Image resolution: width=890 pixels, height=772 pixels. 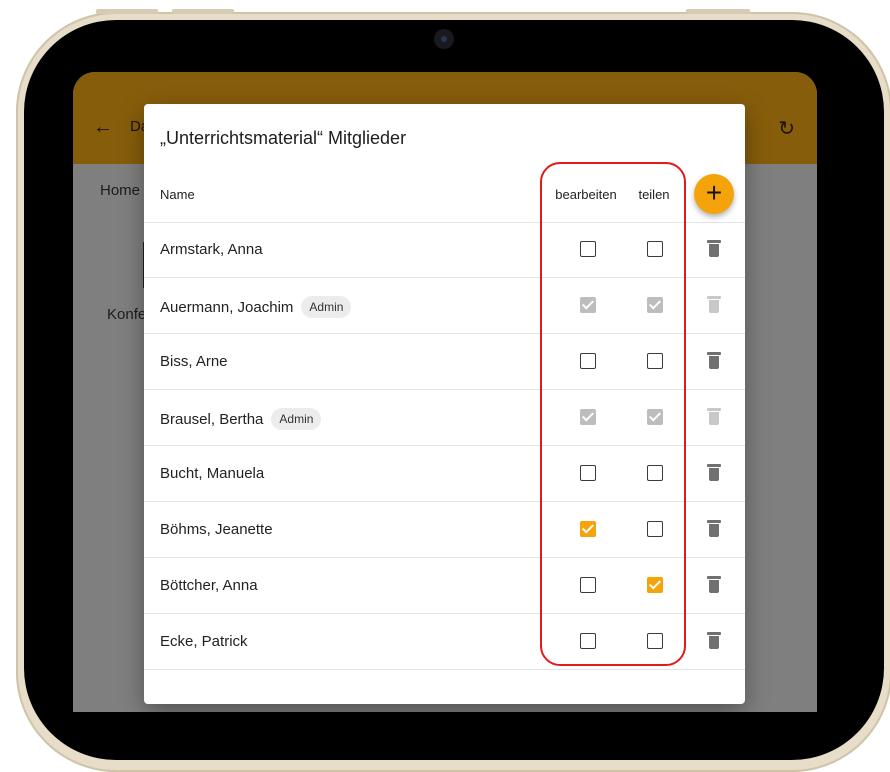 I want to click on arrow-back-icon: ←, so click(x=103, y=127).